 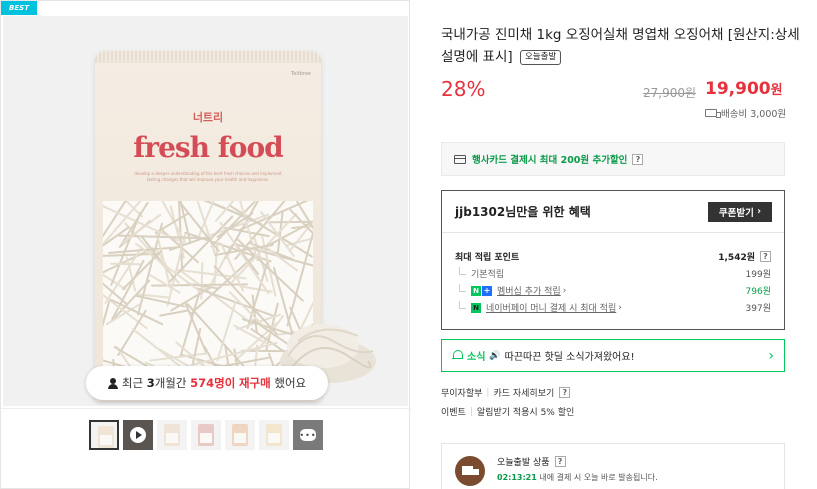 What do you see at coordinates (523, 392) in the screenshot?
I see `card-details-link: 카드 자세히보기` at bounding box center [523, 392].